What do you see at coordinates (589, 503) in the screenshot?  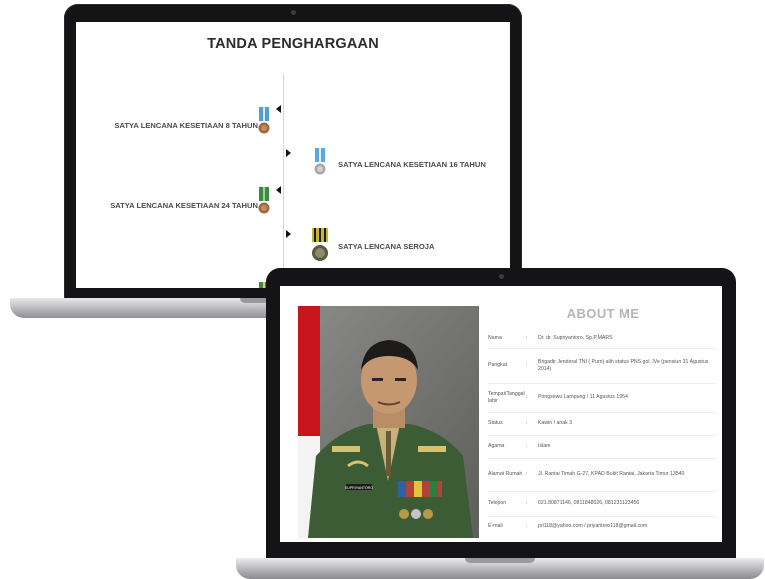 I see `row-value: 021.80871146, 0811848026, 081231123456` at bounding box center [589, 503].